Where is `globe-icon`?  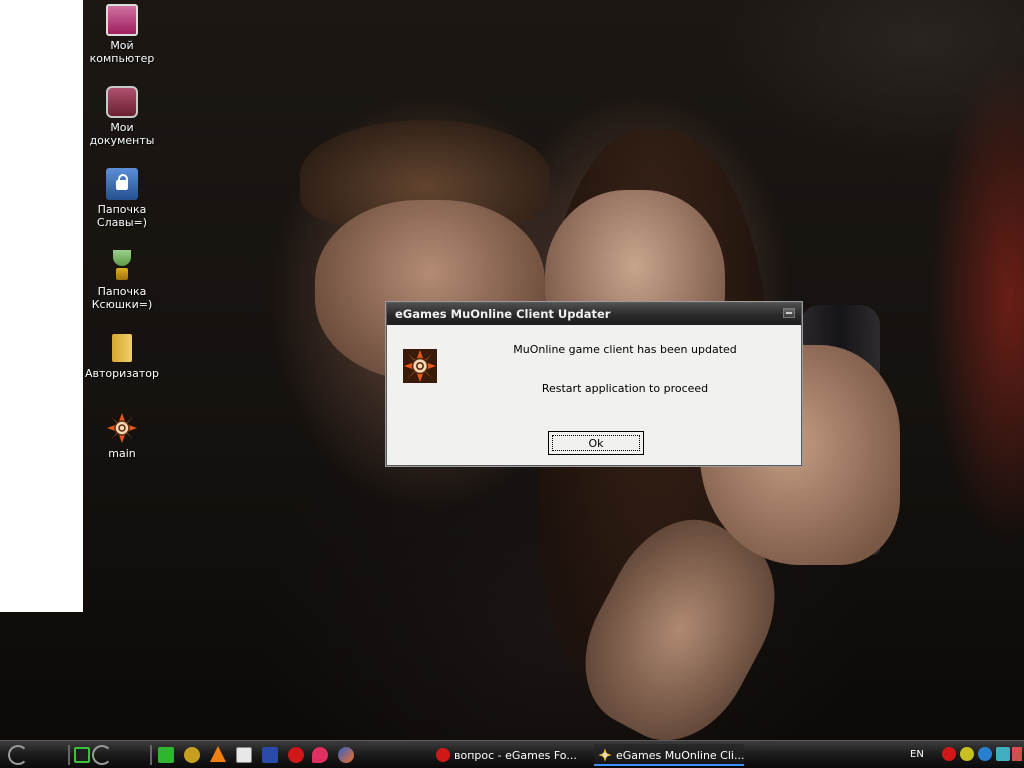
globe-icon is located at coordinates (985, 754).